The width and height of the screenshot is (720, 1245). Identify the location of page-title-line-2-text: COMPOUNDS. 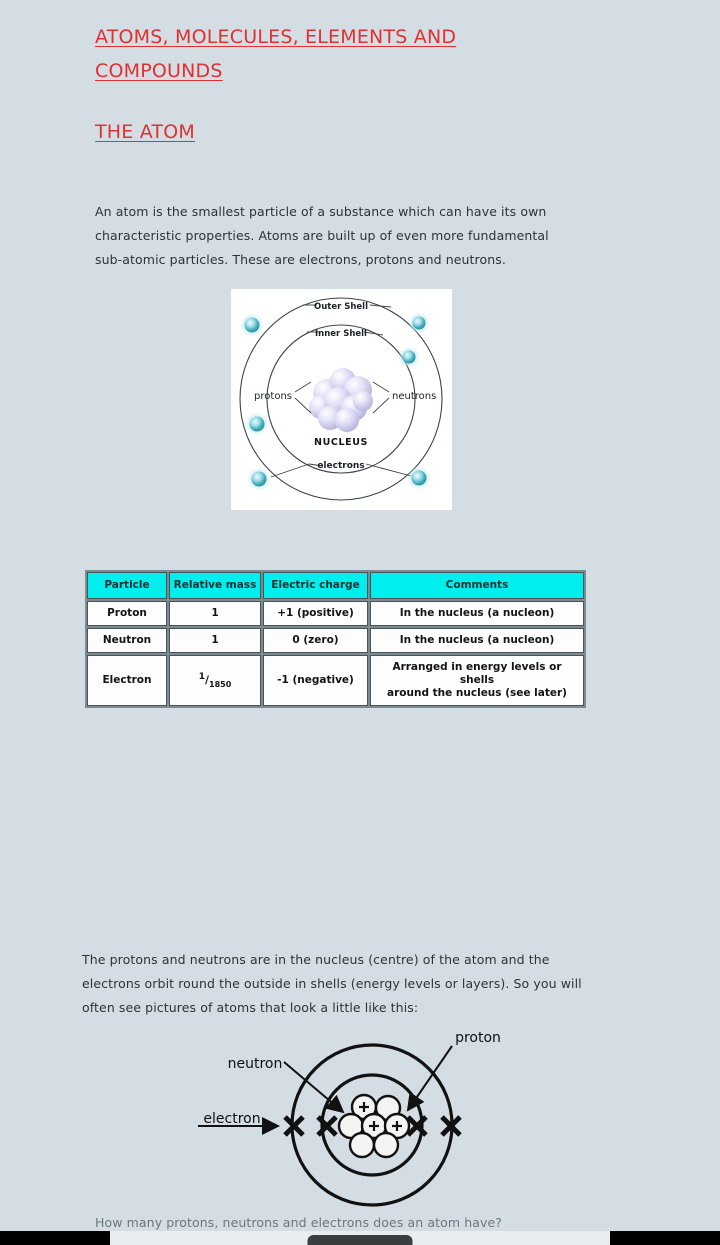
(159, 71).